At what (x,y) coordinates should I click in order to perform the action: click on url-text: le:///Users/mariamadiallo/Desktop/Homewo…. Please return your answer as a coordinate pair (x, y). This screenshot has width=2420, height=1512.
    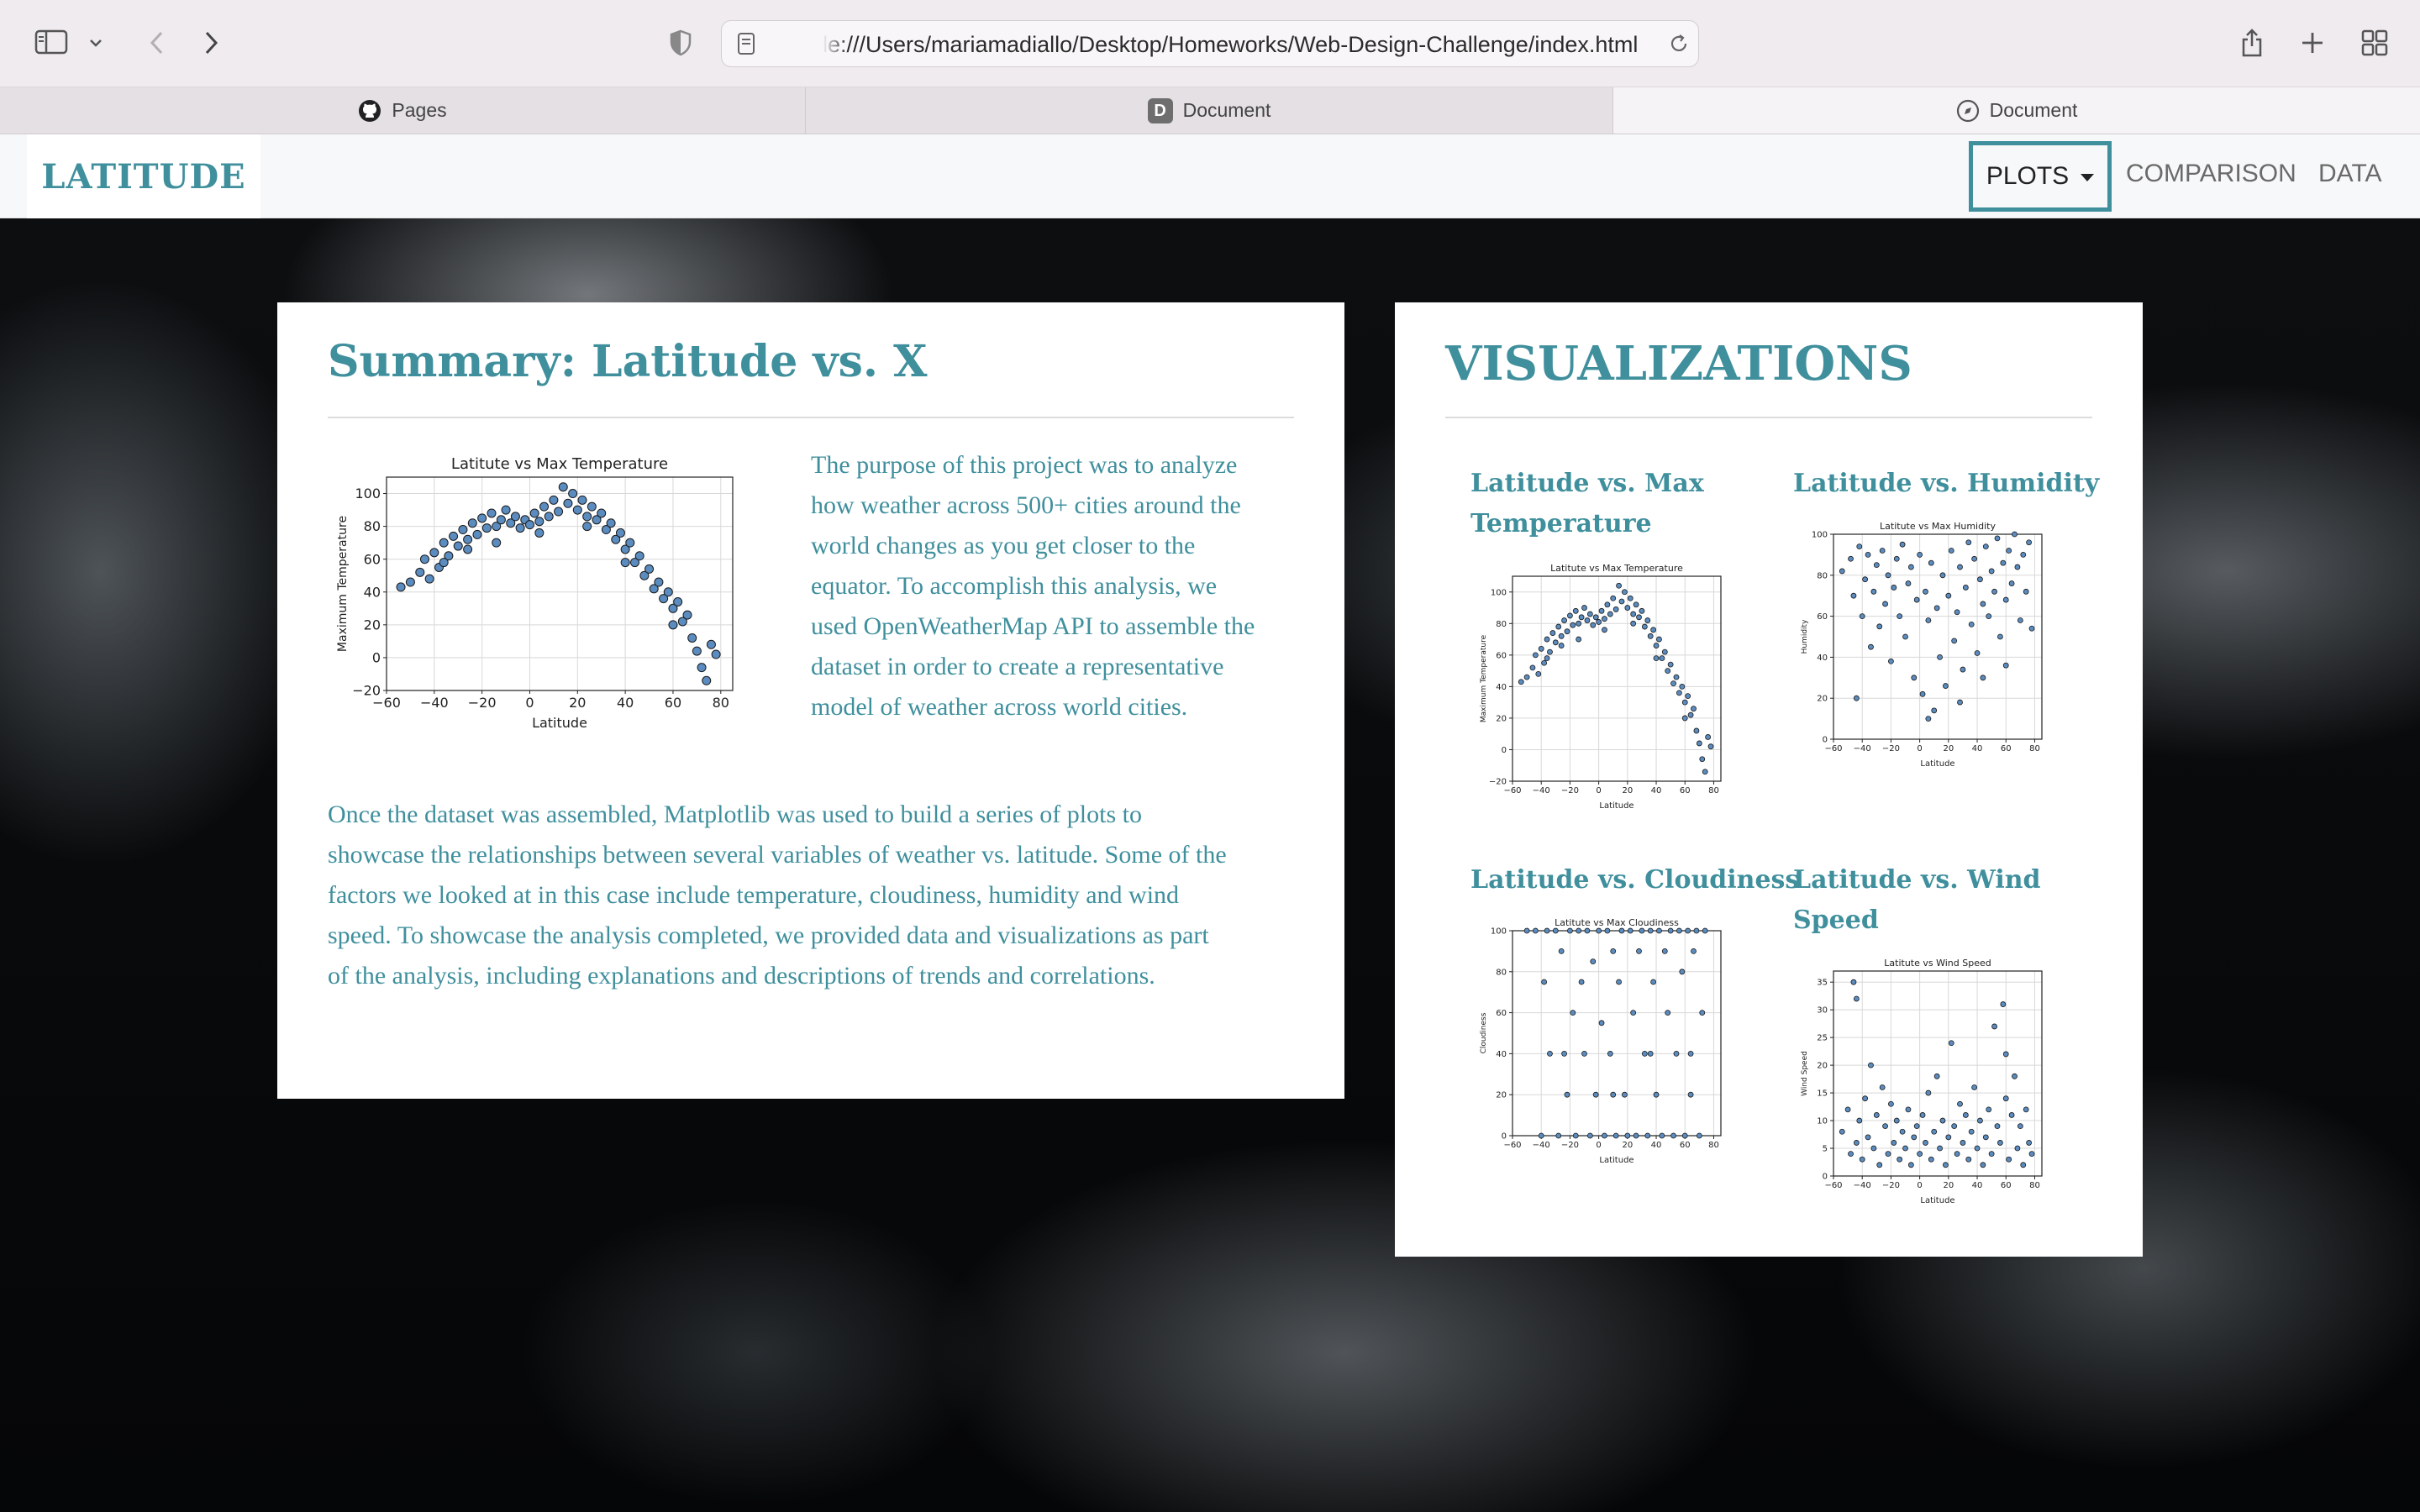
    Looking at the image, I should click on (1231, 44).